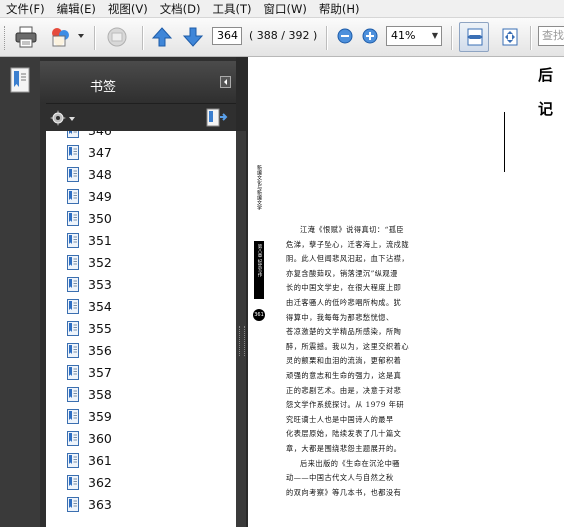 This screenshot has height=527, width=564. Describe the element at coordinates (370, 36) in the screenshot. I see `zoom-in-icon` at that location.